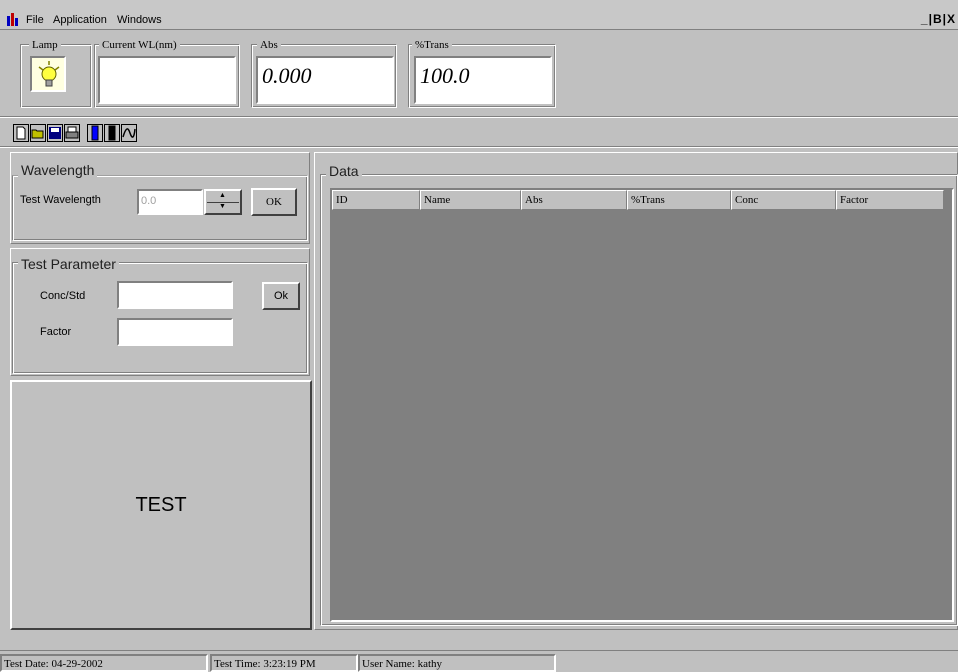  Describe the element at coordinates (139, 20) in the screenshot. I see `menu-windows: Windows` at that location.